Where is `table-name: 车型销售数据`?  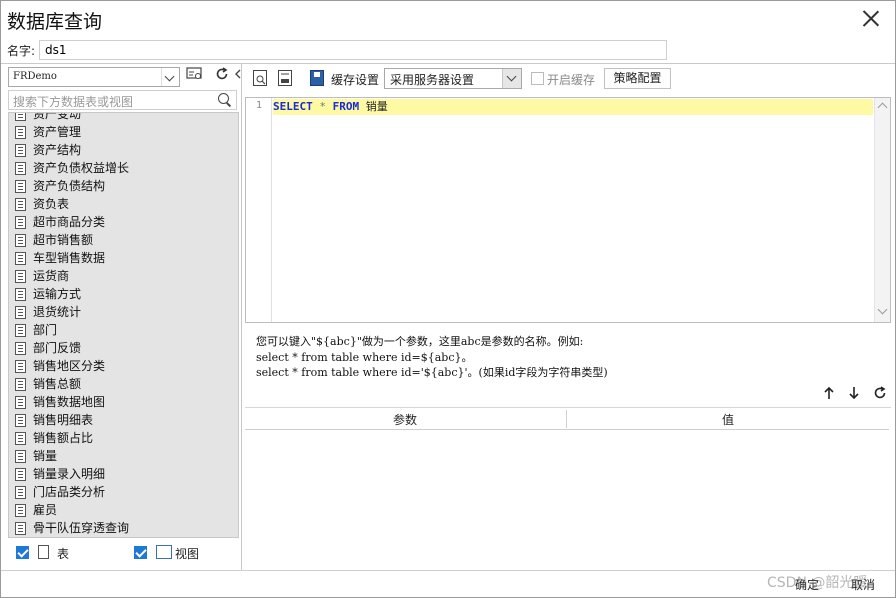
table-name: 车型销售数据 is located at coordinates (69, 258).